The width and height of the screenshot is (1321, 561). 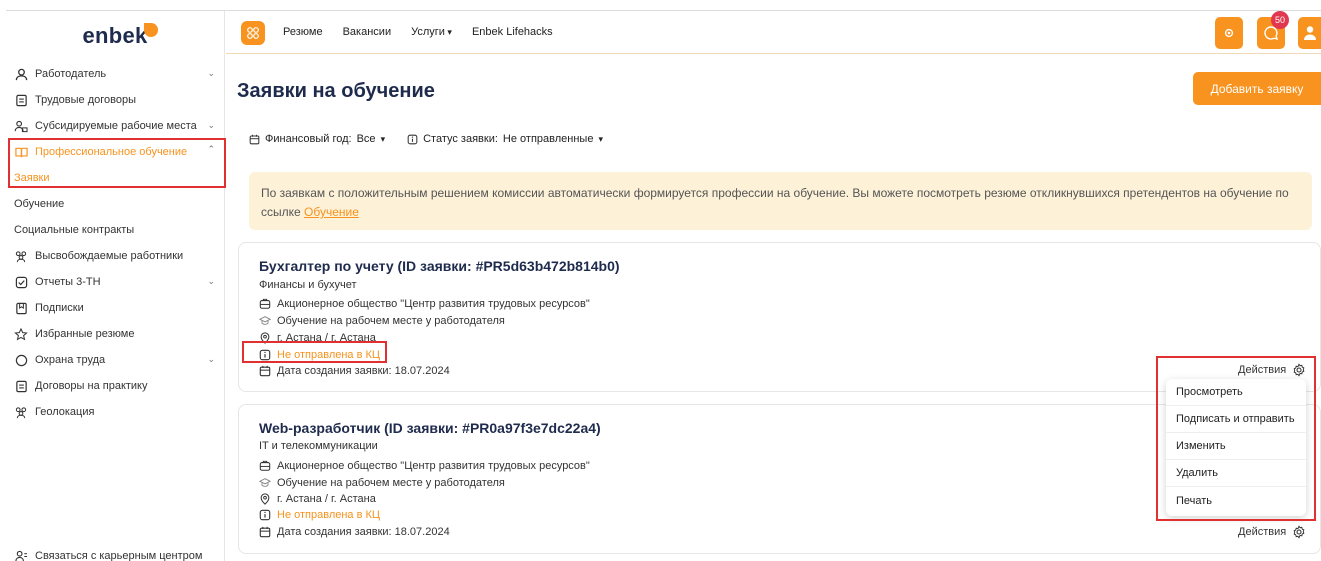 What do you see at coordinates (115, 360) in the screenshot?
I see `sidebar-item-labor-safety: Охрана труда ⌄` at bounding box center [115, 360].